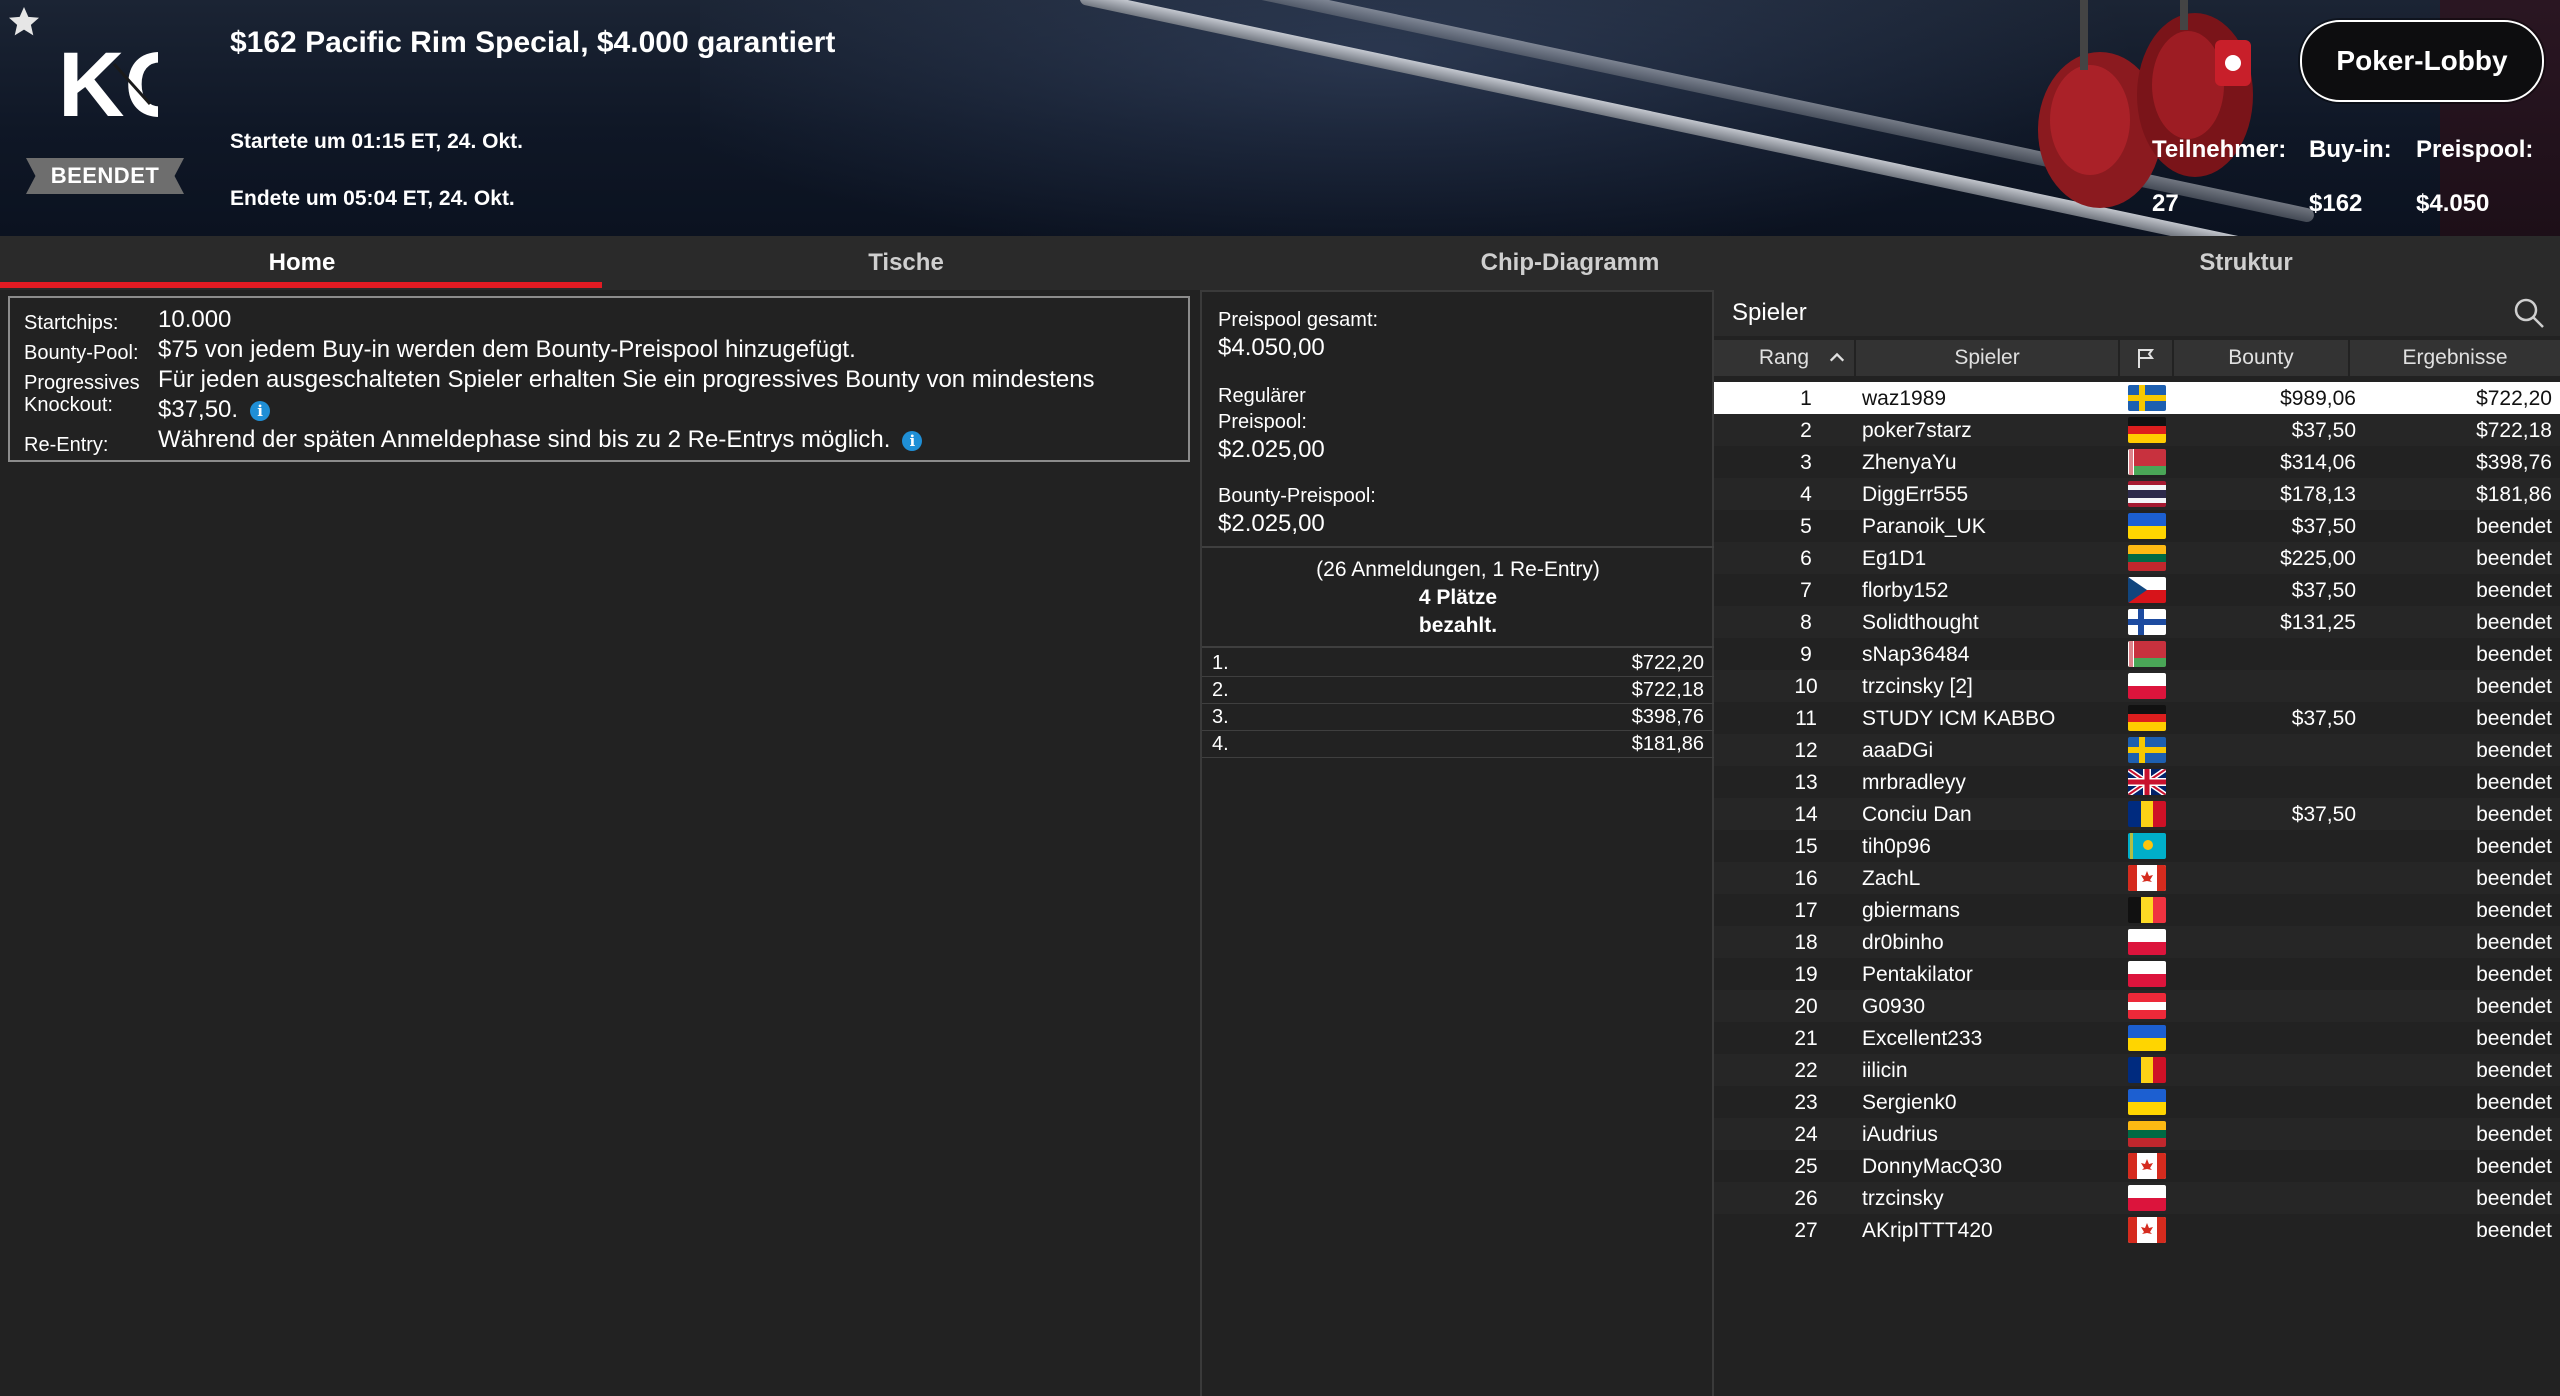 Image resolution: width=2560 pixels, height=1396 pixels. I want to click on player-rank: 15, so click(1806, 846).